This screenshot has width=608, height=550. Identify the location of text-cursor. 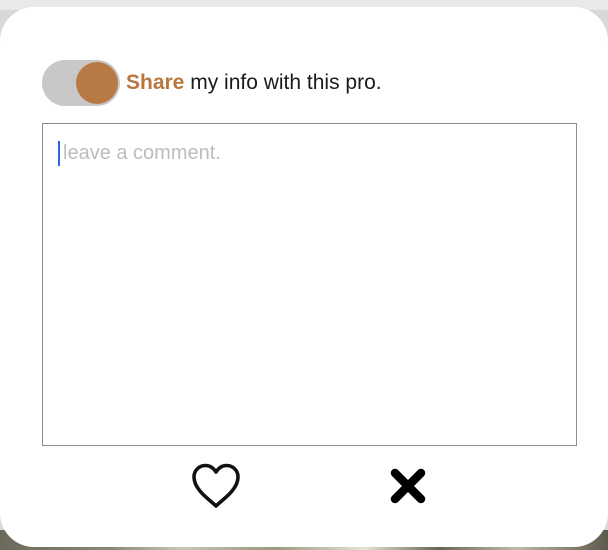
(59, 153).